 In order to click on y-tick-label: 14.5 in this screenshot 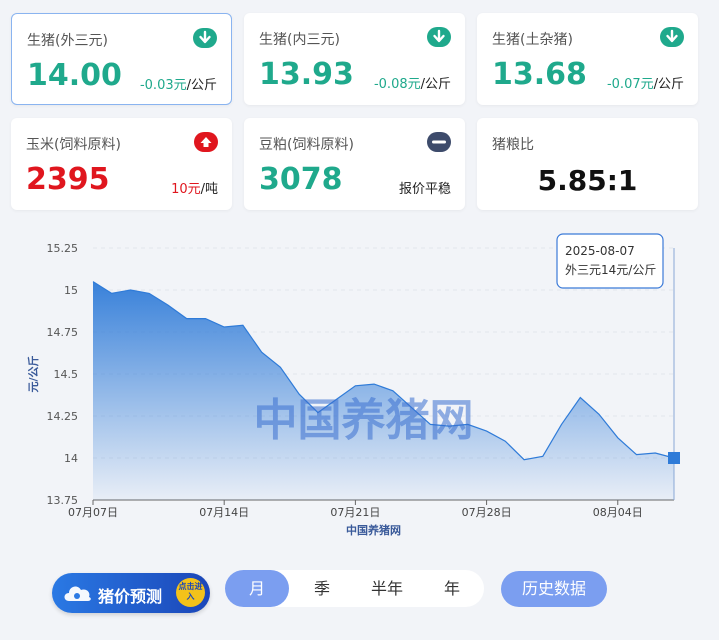, I will do `click(66, 374)`.